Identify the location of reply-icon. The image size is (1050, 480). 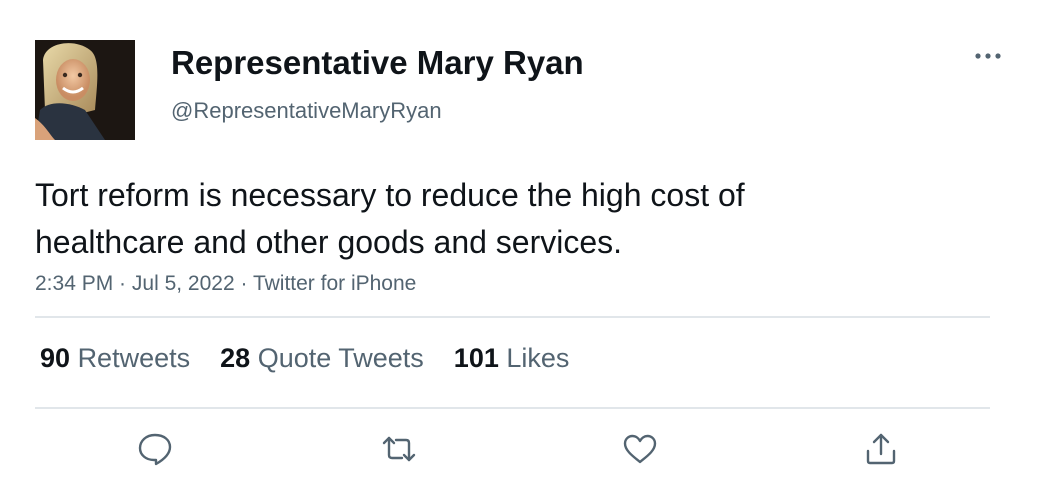
(155, 449).